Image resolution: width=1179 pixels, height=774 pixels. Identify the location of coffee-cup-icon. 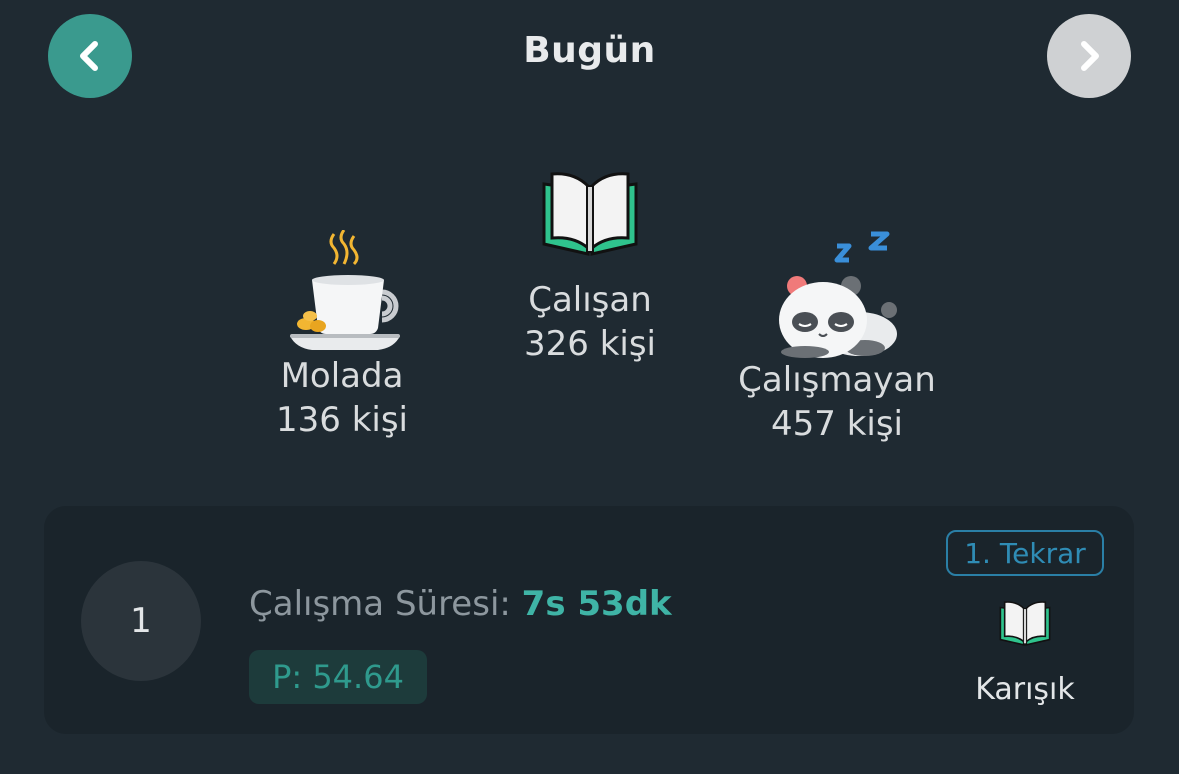
(345, 290).